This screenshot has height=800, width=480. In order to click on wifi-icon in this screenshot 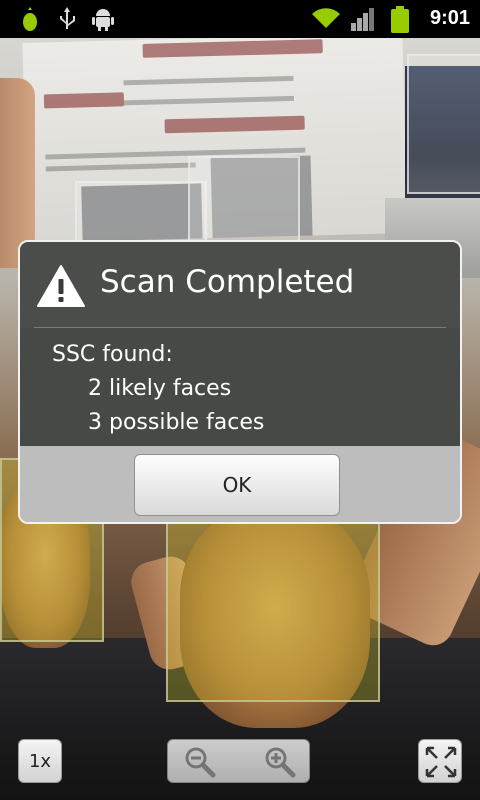, I will do `click(326, 18)`.